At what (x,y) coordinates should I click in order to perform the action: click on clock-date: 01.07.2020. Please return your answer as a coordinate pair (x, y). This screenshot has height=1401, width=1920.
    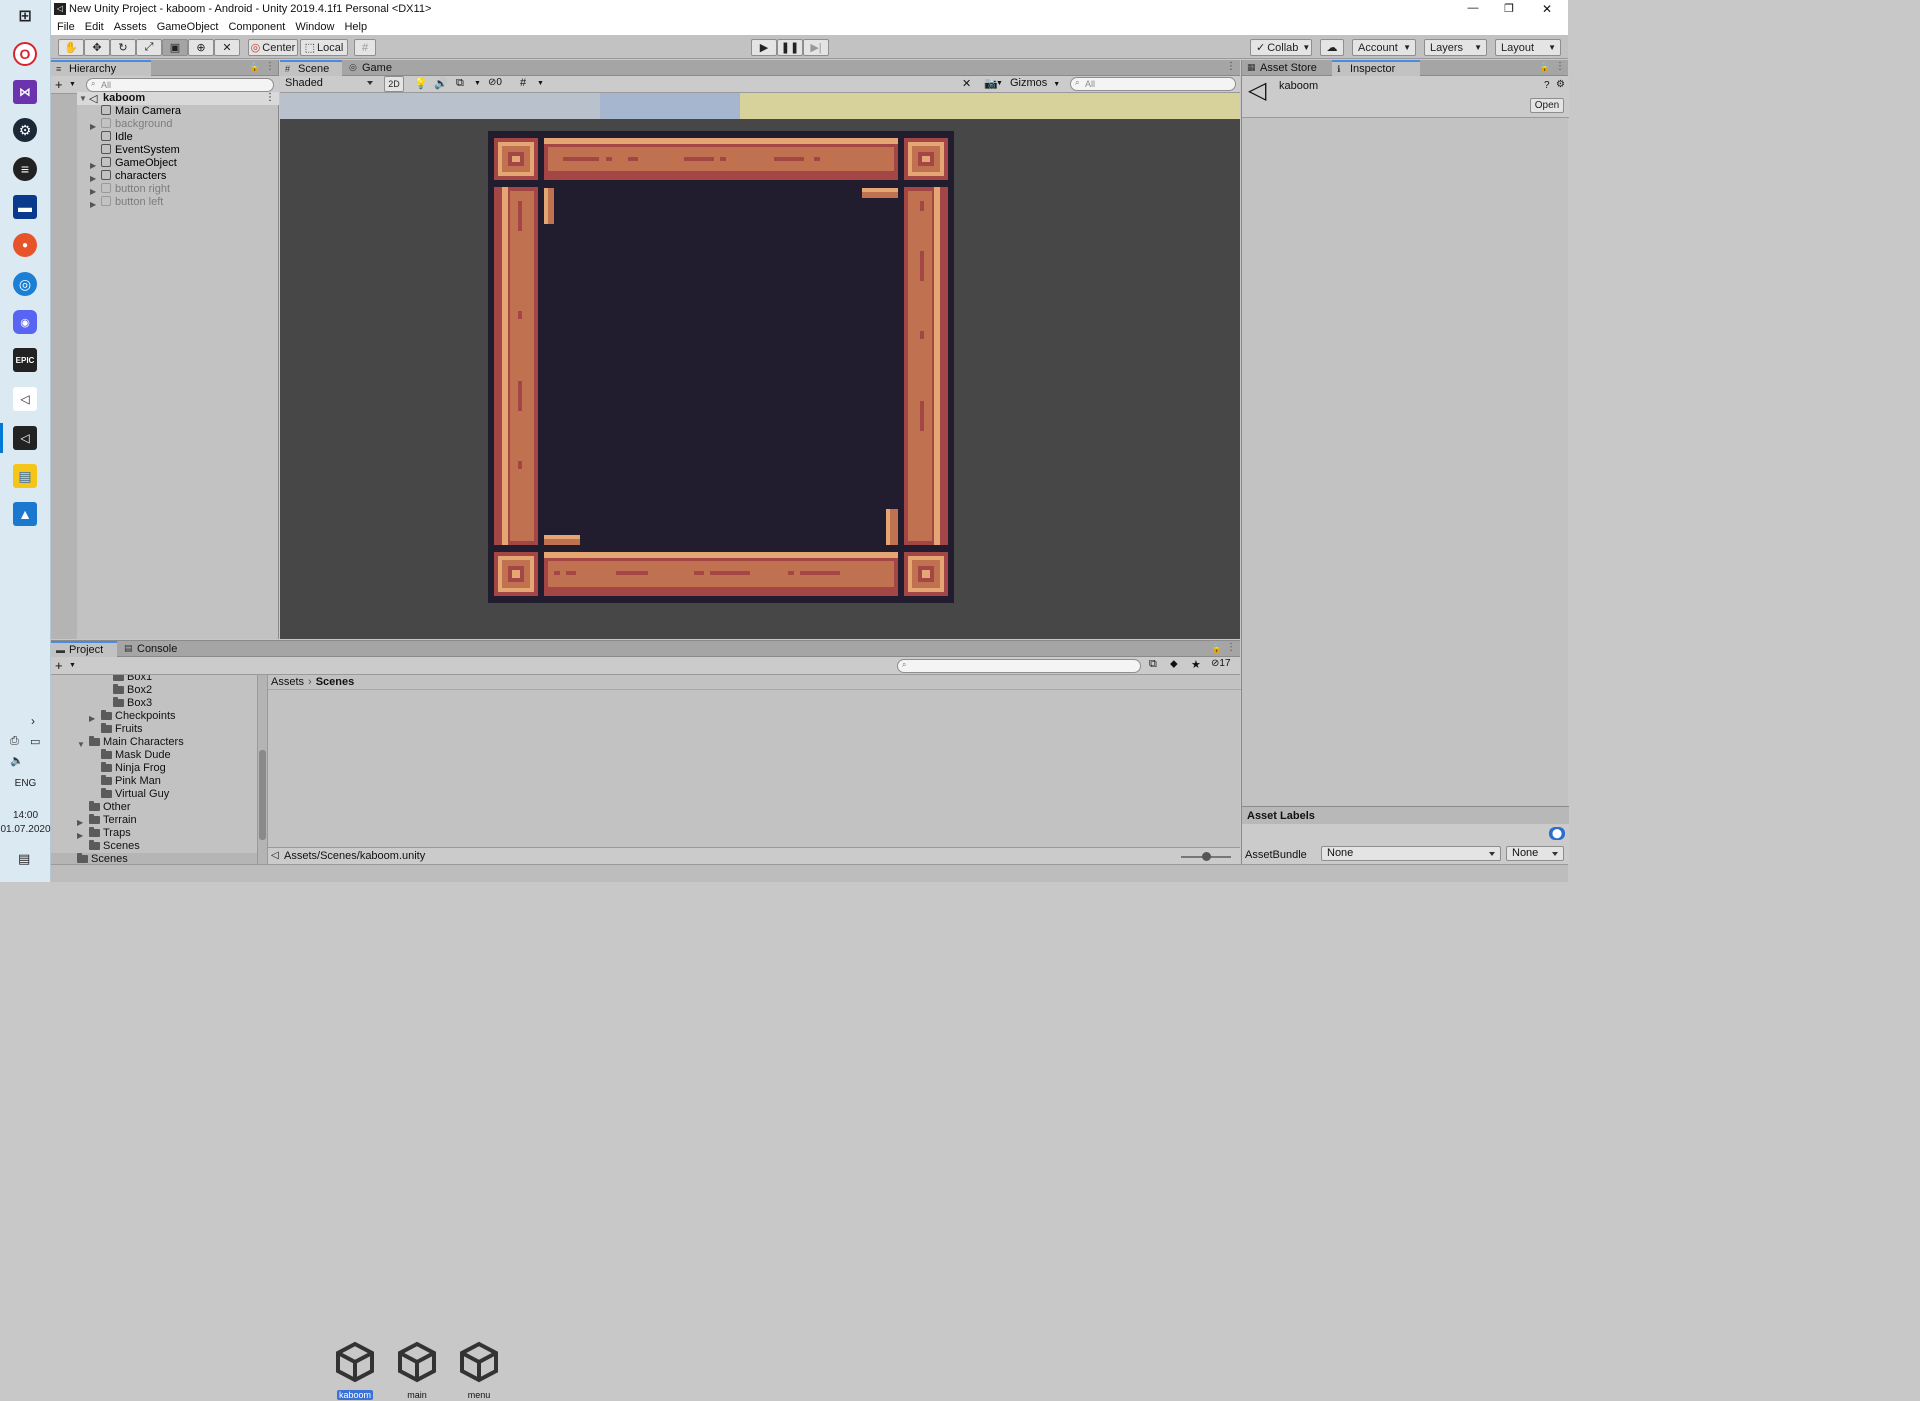
    Looking at the image, I should click on (25, 829).